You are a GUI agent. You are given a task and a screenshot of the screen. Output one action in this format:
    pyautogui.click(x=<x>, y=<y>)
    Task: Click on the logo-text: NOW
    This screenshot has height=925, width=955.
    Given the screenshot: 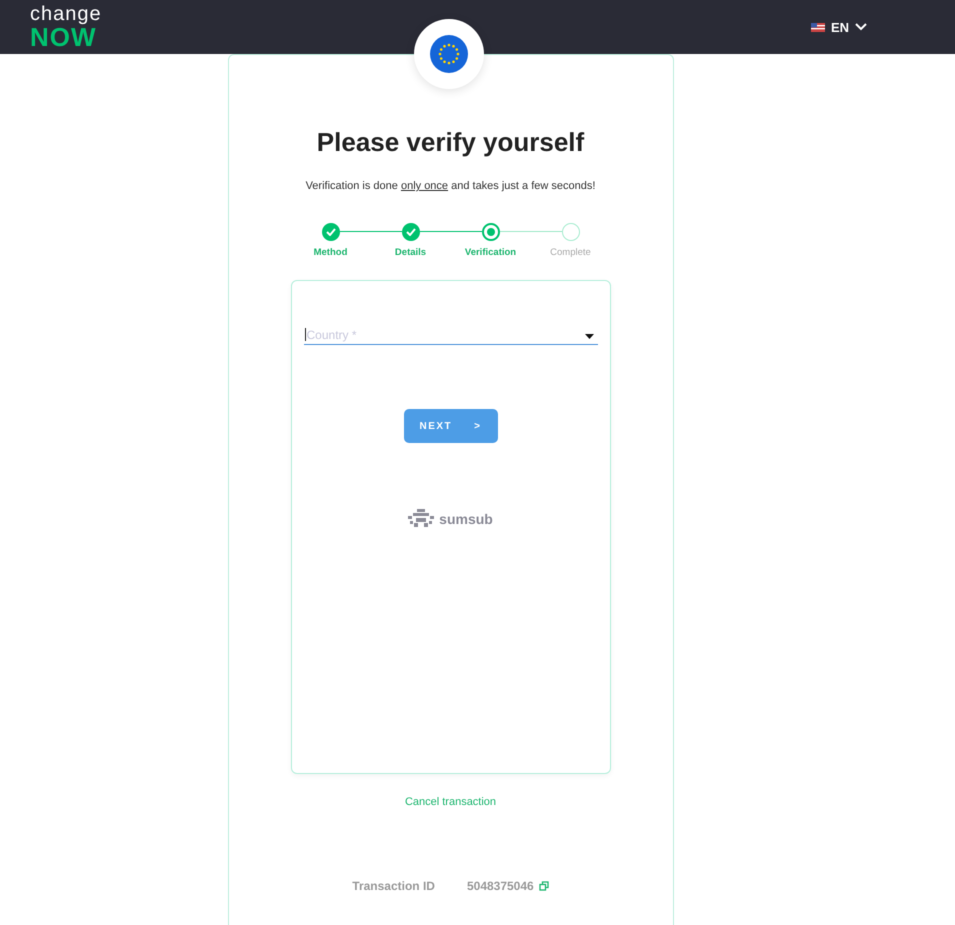 What is the action you would take?
    pyautogui.click(x=63, y=37)
    